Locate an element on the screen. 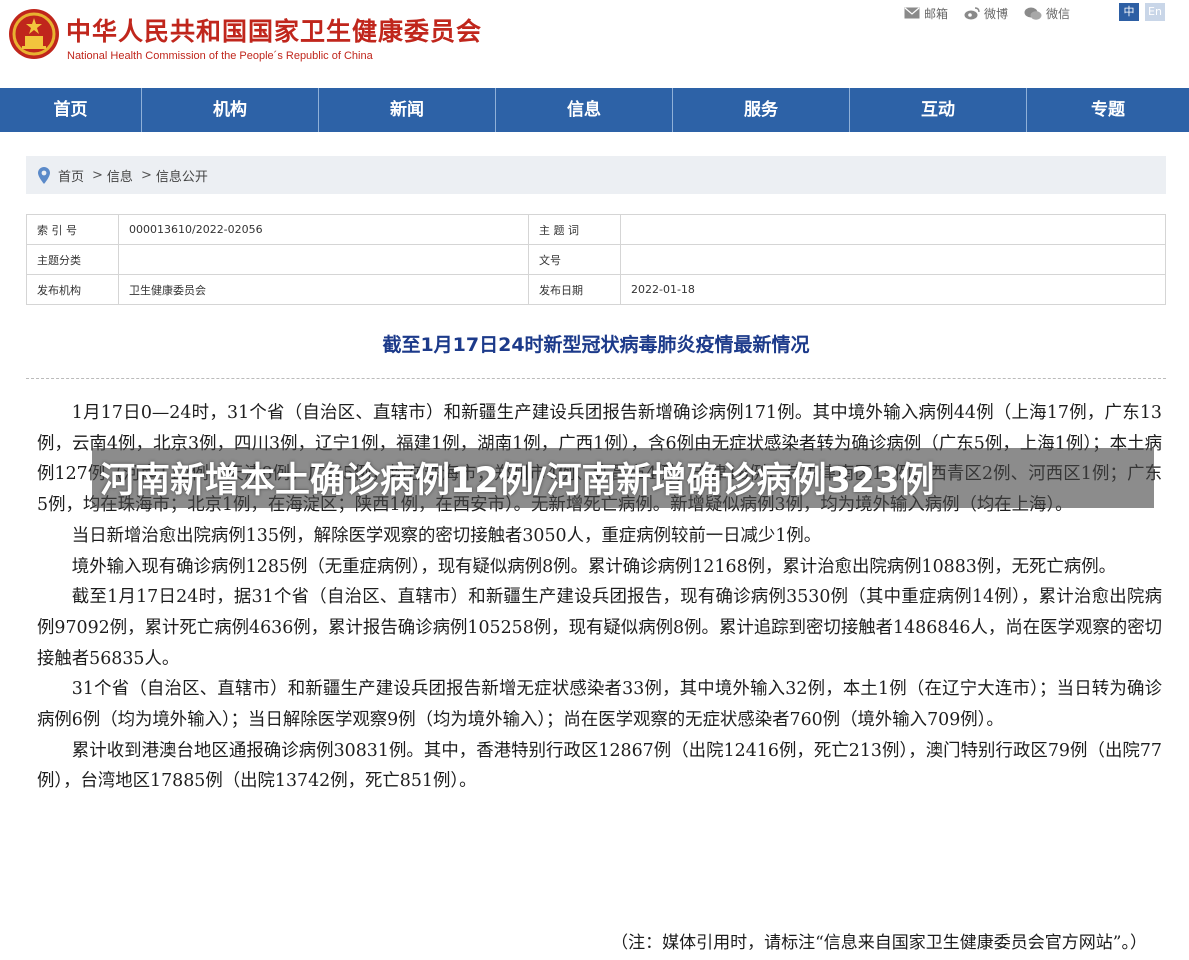  keyword-value is located at coordinates (893, 229).